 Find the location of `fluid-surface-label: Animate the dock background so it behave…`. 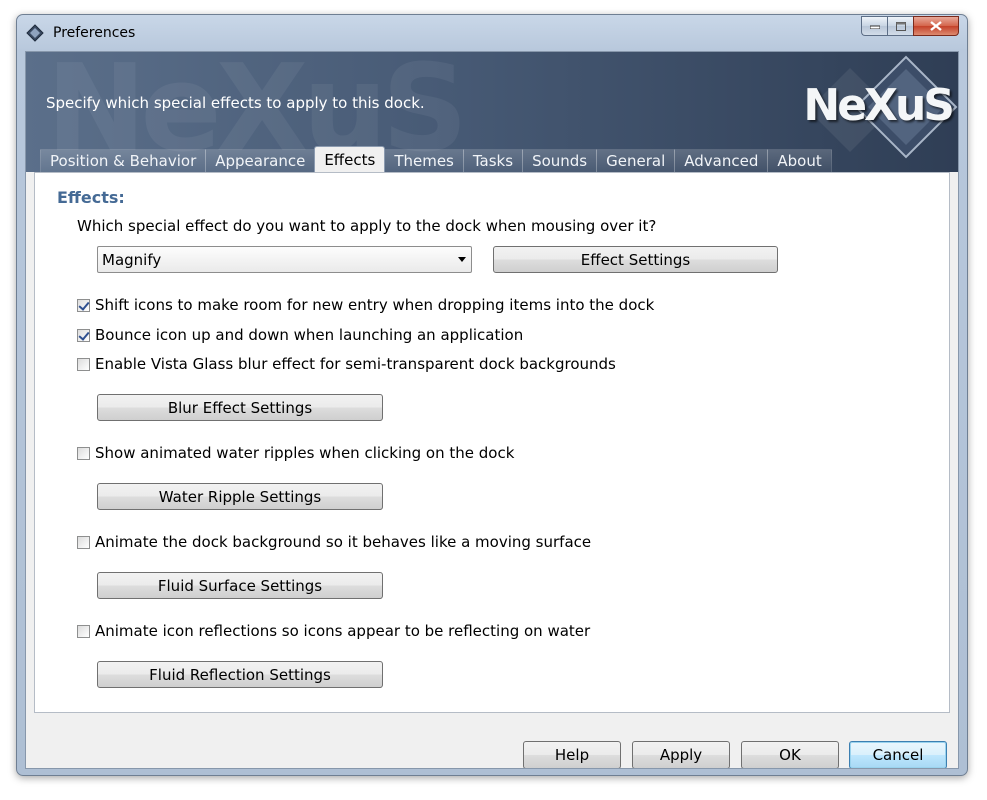

fluid-surface-label: Animate the dock background so it behave… is located at coordinates (343, 542).